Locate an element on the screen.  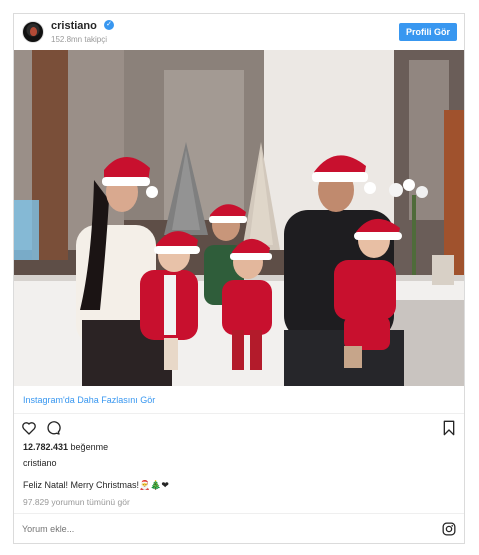
follower-count: 152.8mn takipçi is located at coordinates (79, 39).